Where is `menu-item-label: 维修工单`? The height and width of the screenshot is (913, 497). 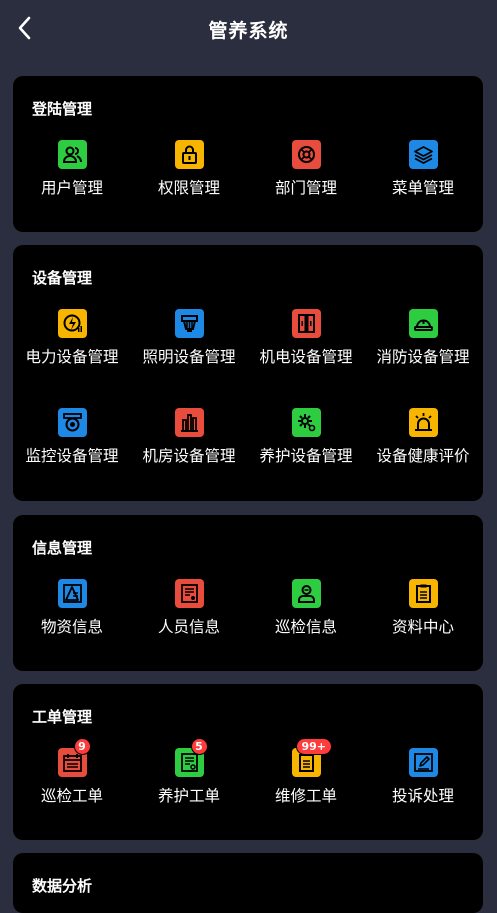
menu-item-label: 维修工单 is located at coordinates (305, 796).